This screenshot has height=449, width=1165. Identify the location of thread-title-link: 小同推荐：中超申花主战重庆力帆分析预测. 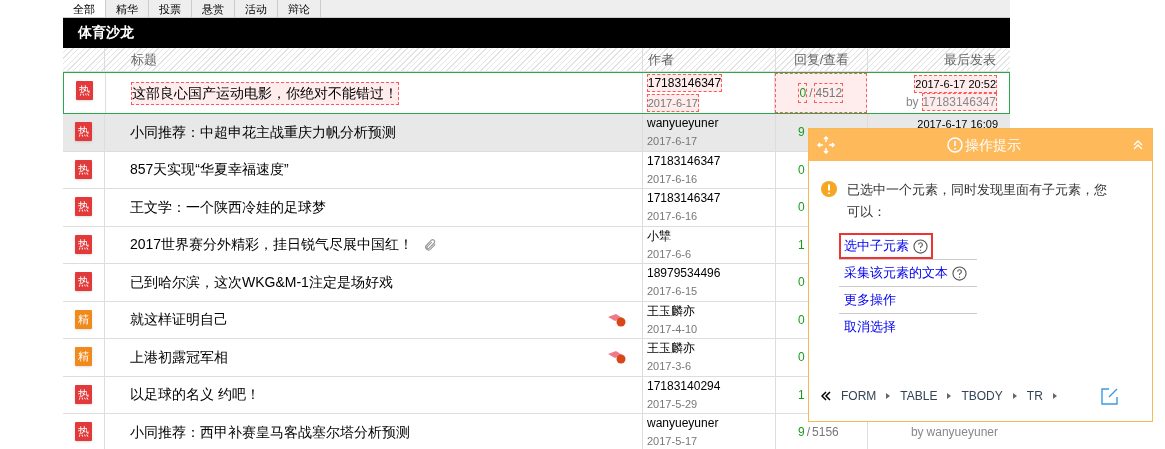
(263, 132).